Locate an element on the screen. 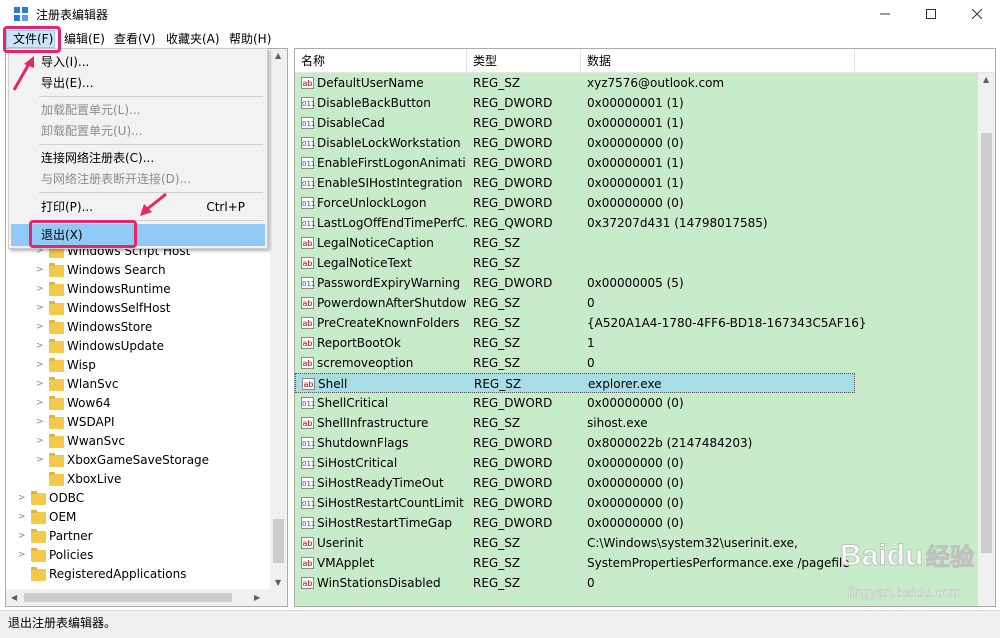  annotation-arrow-icon is located at coordinates (23, 73).